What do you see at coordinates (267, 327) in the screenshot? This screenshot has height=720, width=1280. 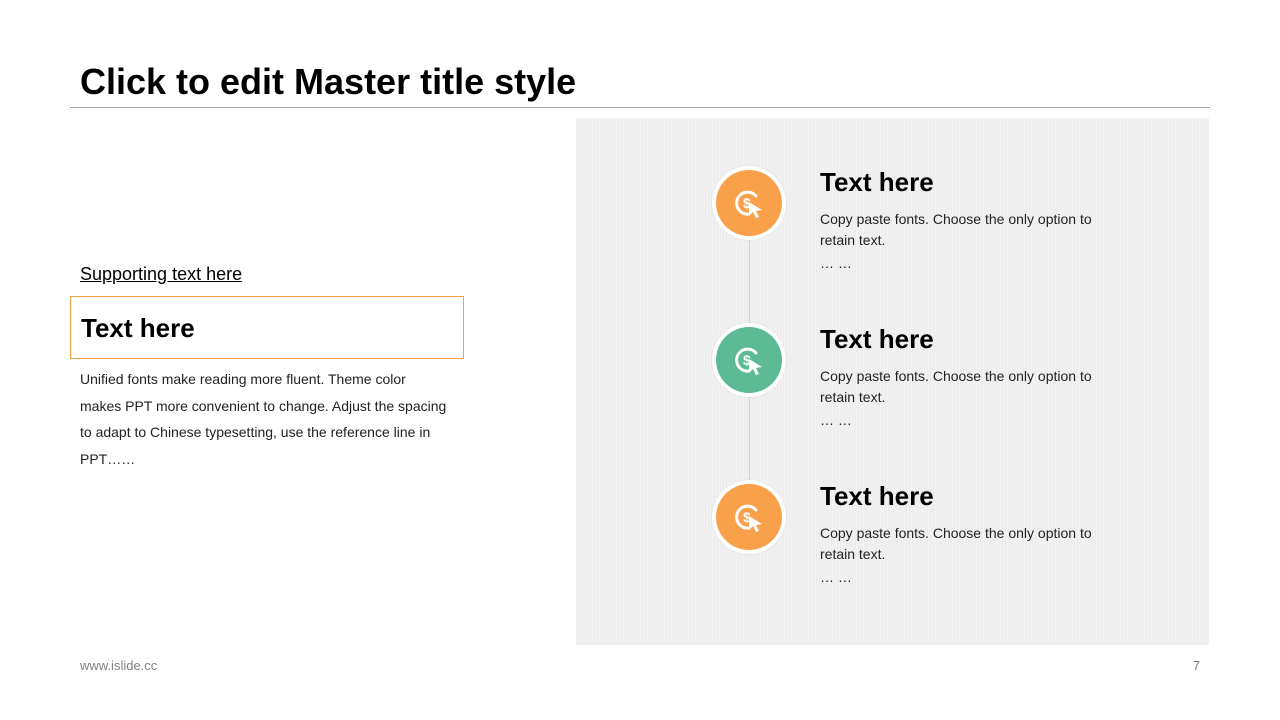 I see `highlight-box: Text here` at bounding box center [267, 327].